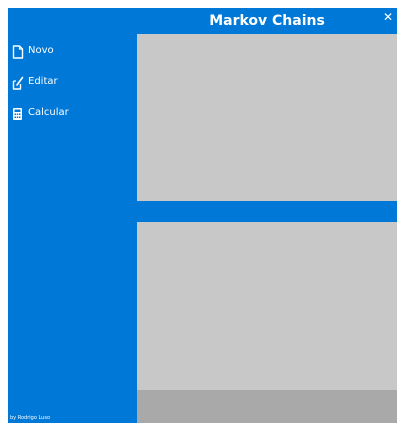 Image resolution: width=397 pixels, height=423 pixels. Describe the element at coordinates (18, 82) in the screenshot. I see `edit-icon` at that location.